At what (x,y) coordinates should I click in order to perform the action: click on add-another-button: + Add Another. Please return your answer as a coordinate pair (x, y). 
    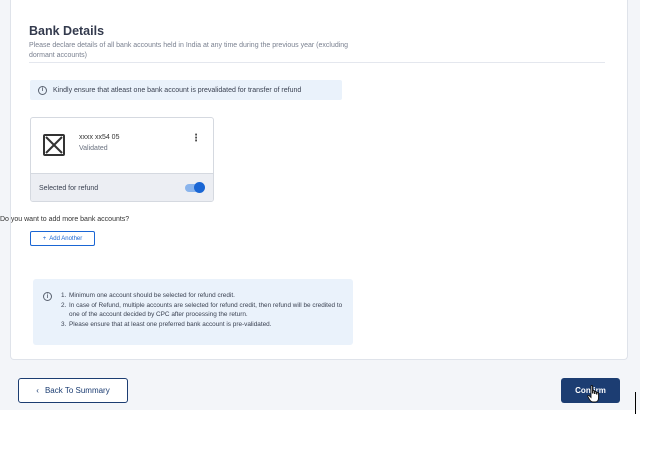
    Looking at the image, I should click on (62, 238).